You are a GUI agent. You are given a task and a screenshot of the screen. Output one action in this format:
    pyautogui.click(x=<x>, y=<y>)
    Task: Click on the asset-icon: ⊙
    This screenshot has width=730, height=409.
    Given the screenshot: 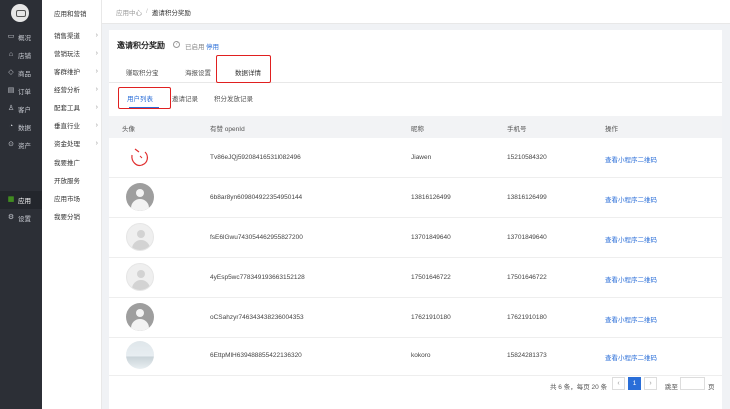 What is the action you would take?
    pyautogui.click(x=11, y=144)
    